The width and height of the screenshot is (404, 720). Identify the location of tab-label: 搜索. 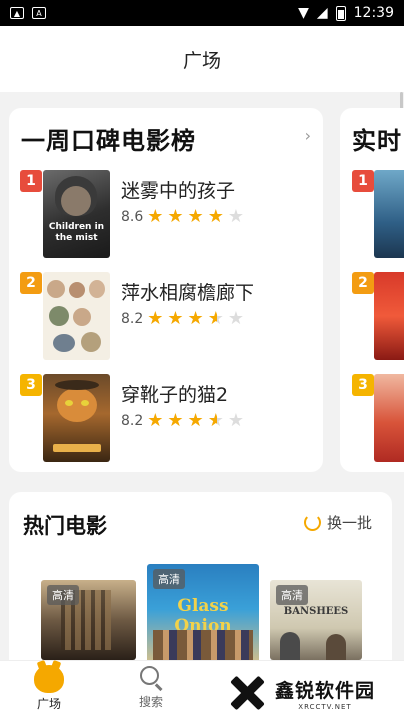
(150, 702).